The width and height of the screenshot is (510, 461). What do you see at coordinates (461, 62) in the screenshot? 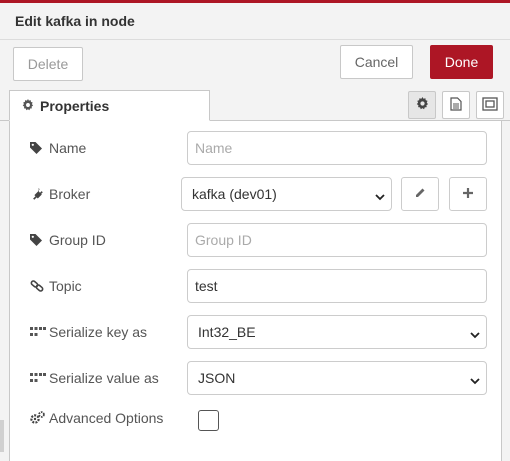
I see `done-button: Done` at bounding box center [461, 62].